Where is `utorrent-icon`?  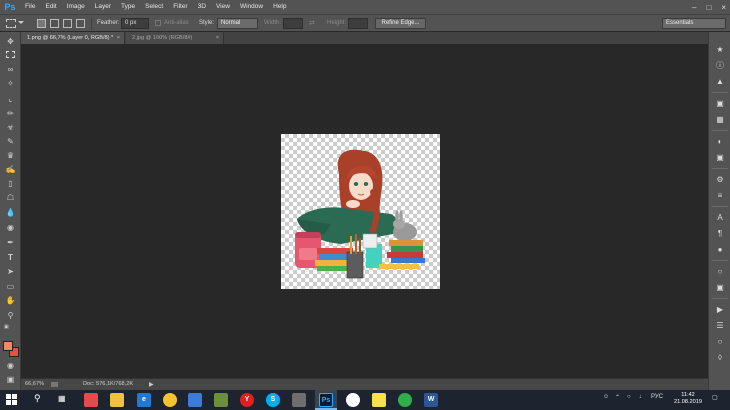
utorrent-icon is located at coordinates (405, 400).